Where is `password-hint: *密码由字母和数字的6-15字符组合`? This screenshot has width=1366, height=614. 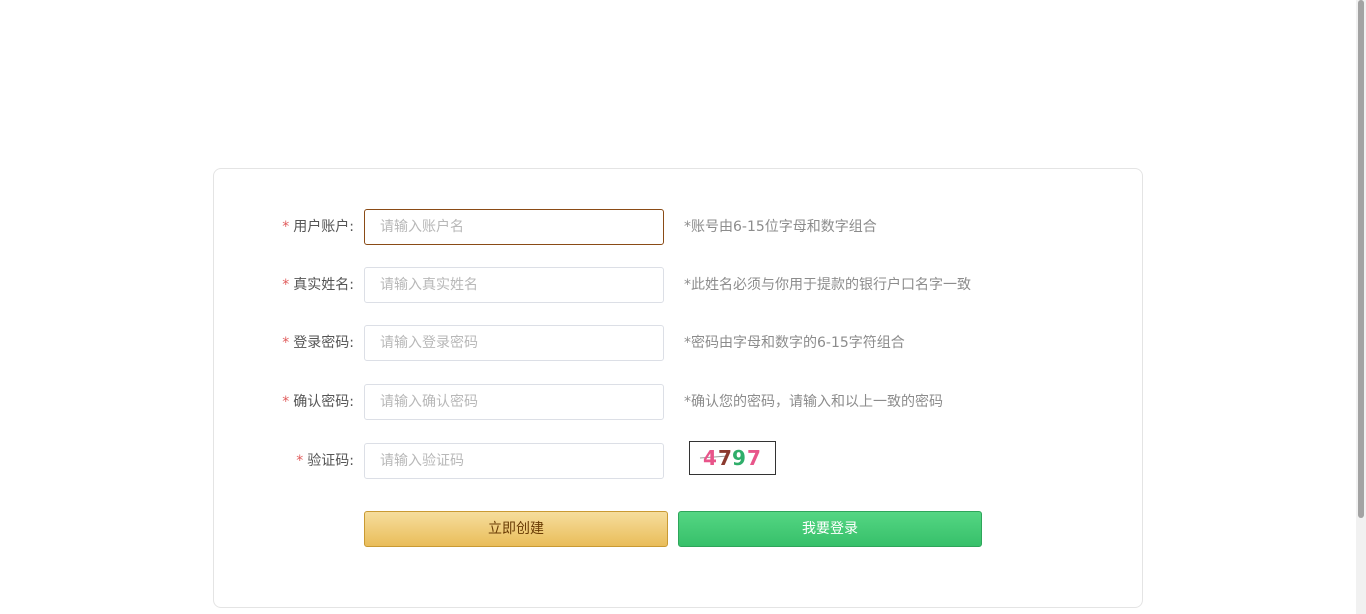
password-hint: *密码由字母和数字的6-15字符组合 is located at coordinates (794, 343).